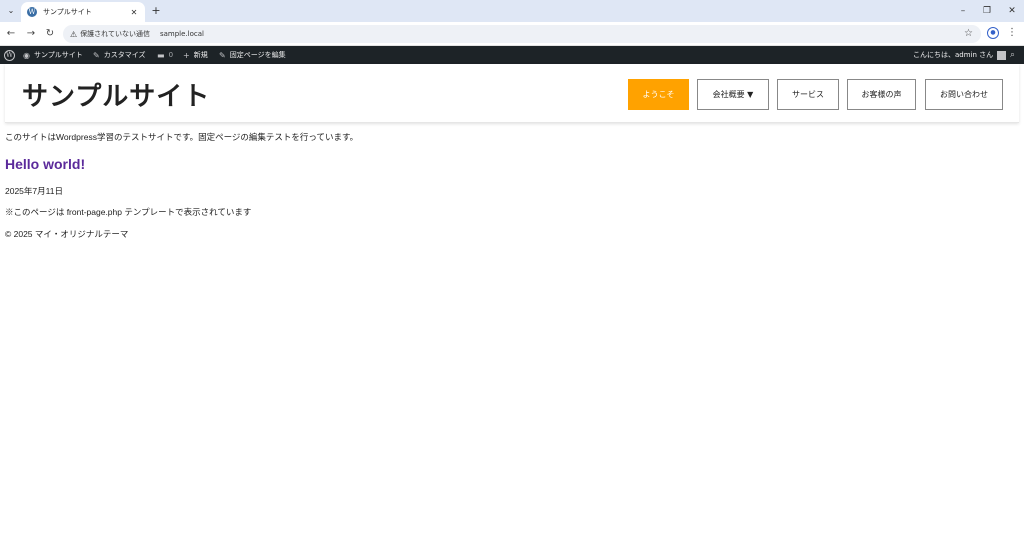 The image size is (1024, 555). I want to click on admin-site-name: ◉ サンプルサイト, so click(53, 55).